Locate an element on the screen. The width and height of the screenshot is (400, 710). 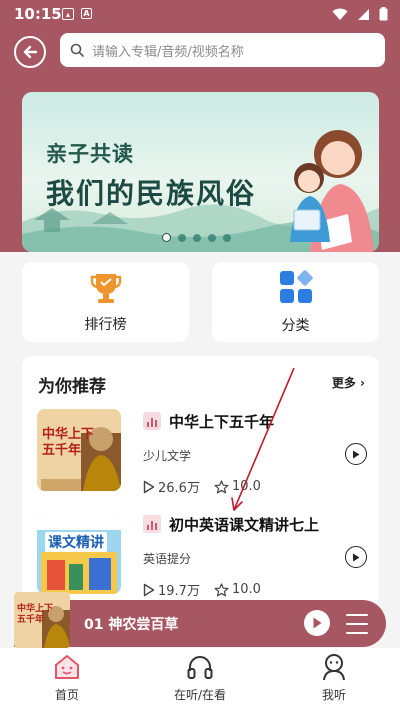
app-notification-icon: A is located at coordinates (86, 13).